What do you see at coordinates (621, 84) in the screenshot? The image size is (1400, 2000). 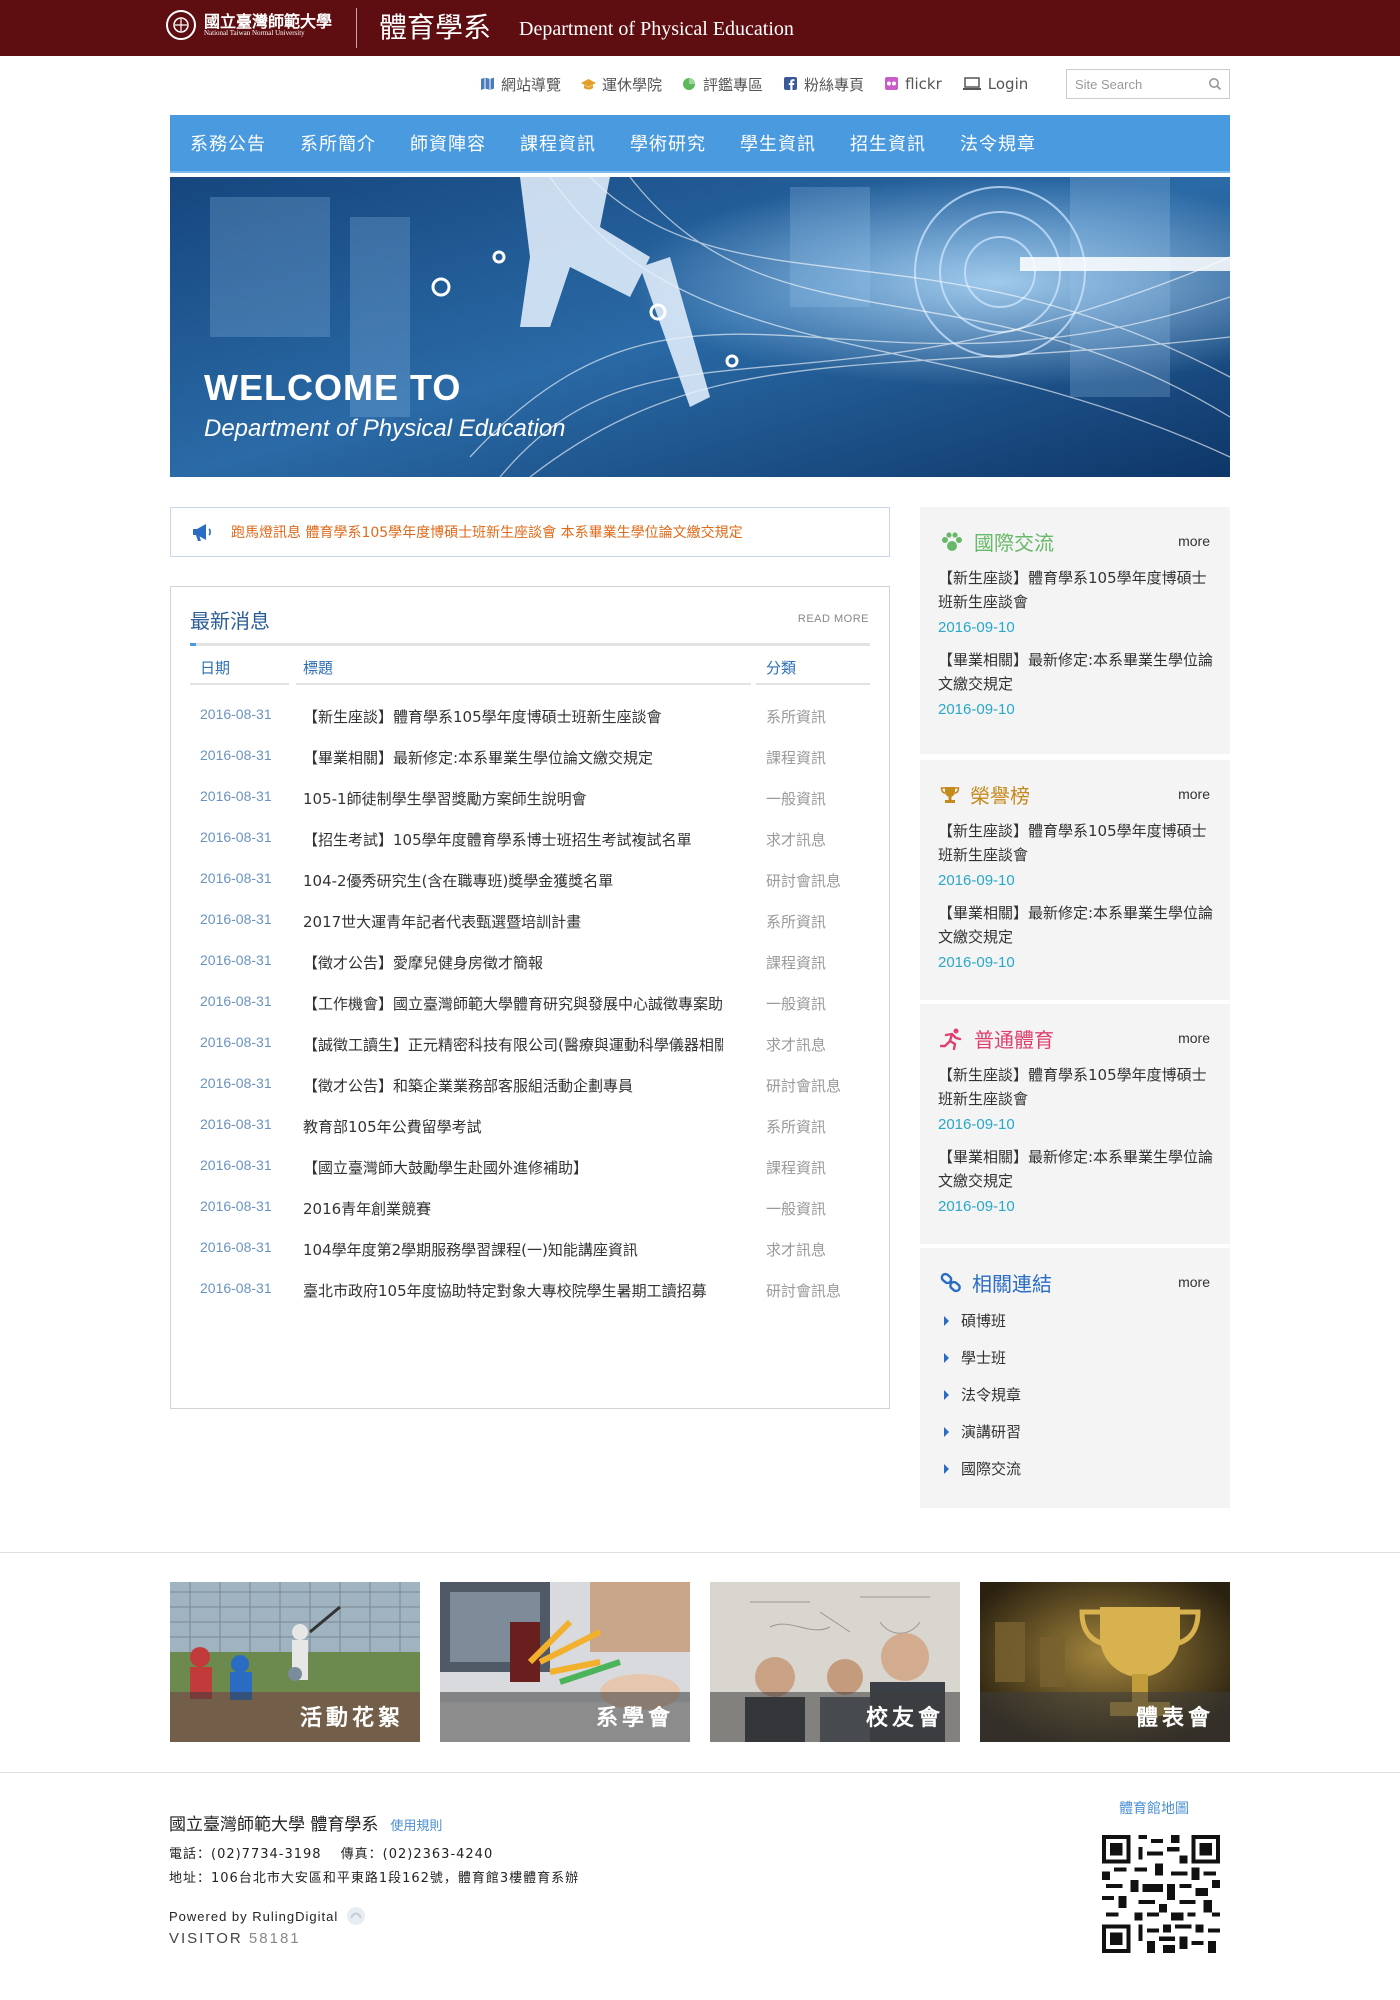 I see `college-link: 運休學院` at bounding box center [621, 84].